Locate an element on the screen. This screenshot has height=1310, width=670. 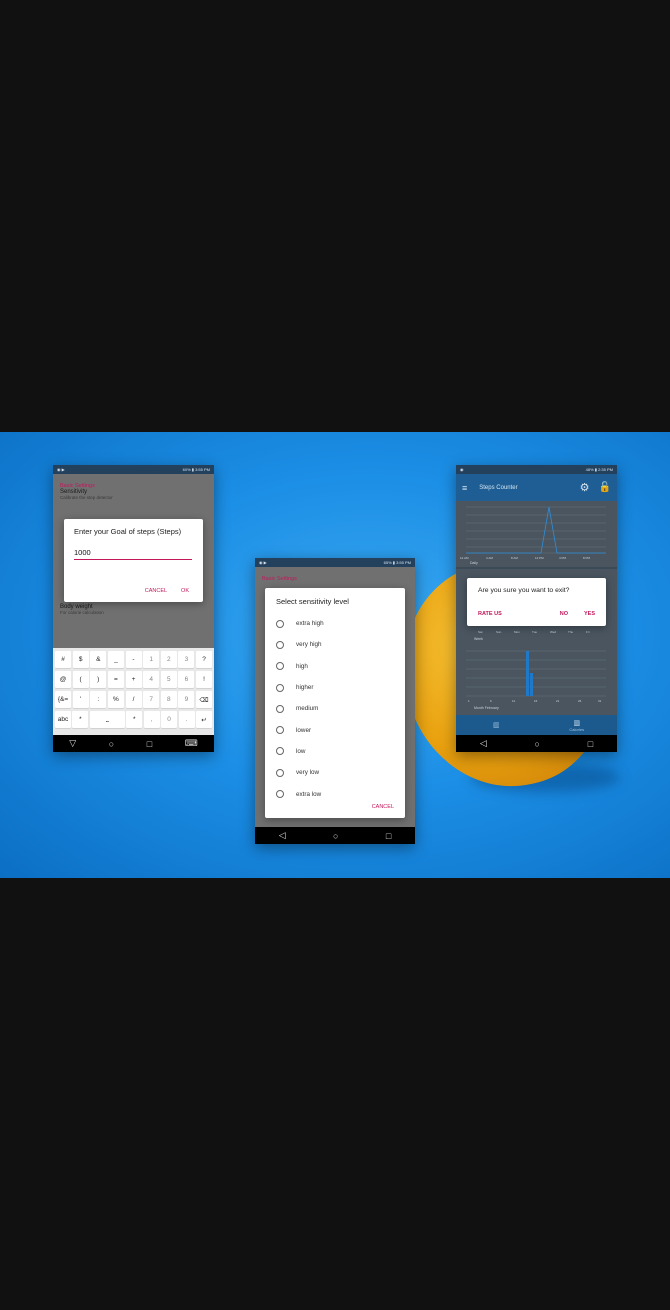
gear-icon: ⚙ is located at coordinates (585, 487).